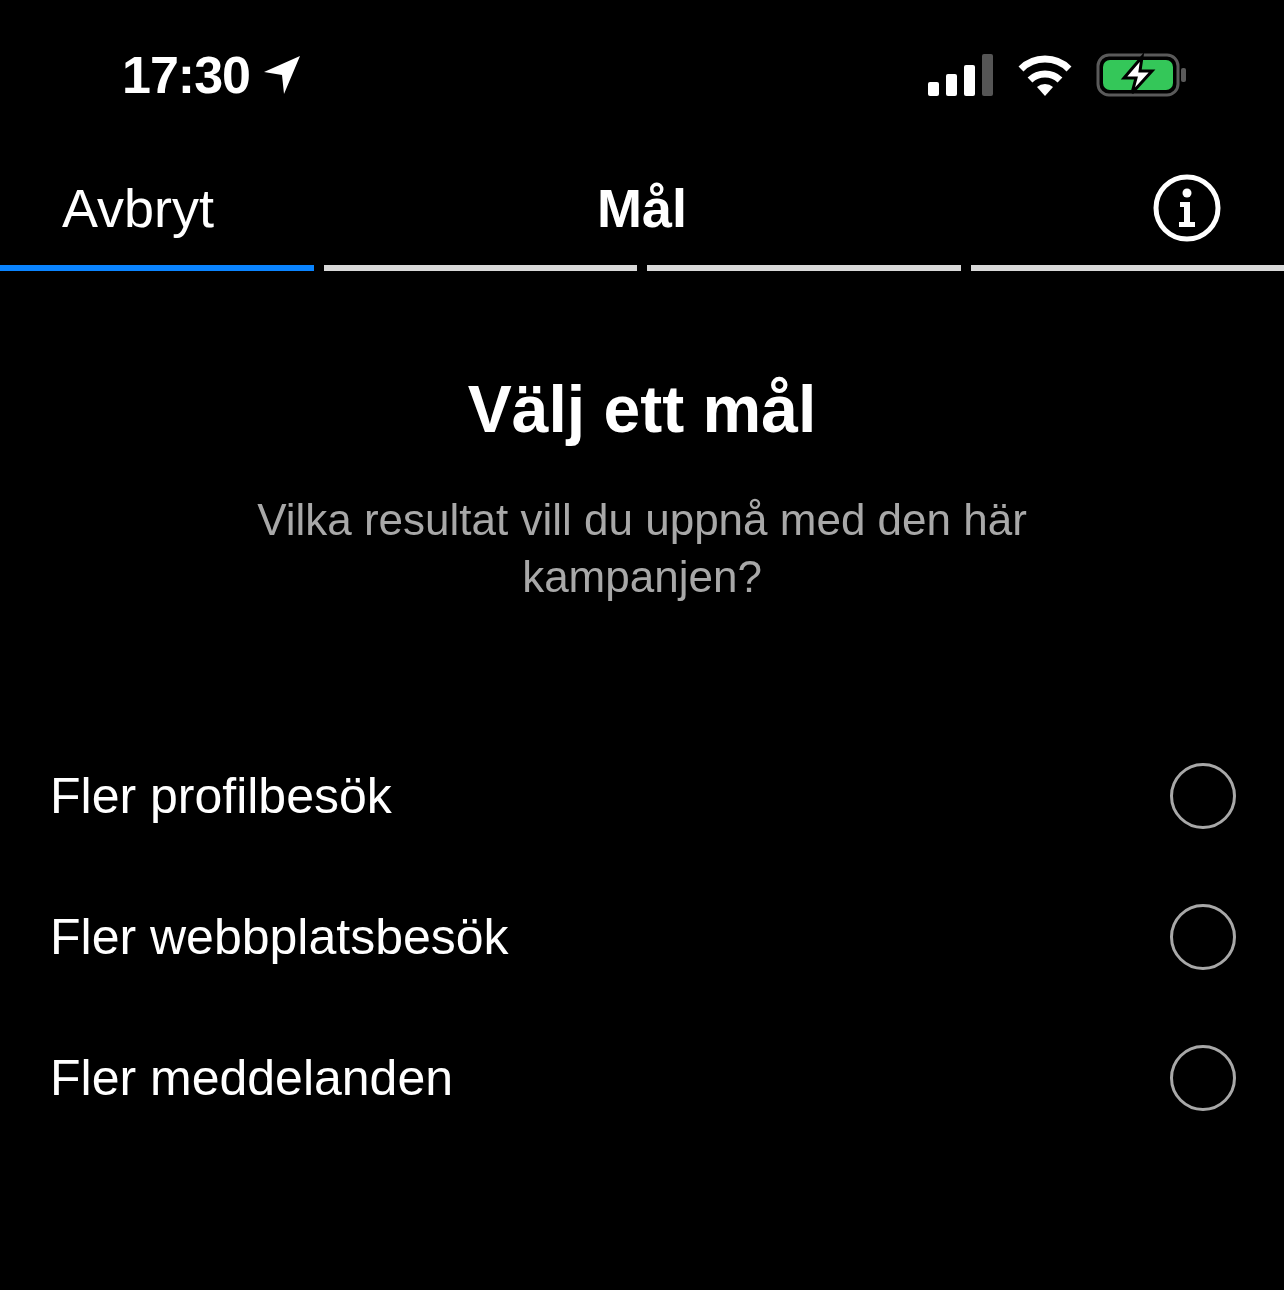  Describe the element at coordinates (186, 75) in the screenshot. I see `status-time: 17:30` at that location.